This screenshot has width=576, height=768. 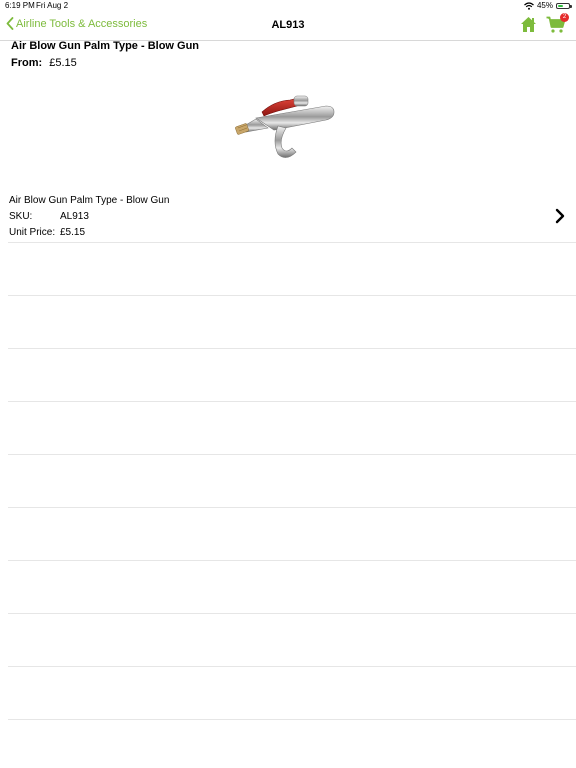 What do you see at coordinates (529, 5) in the screenshot?
I see `wifi-icon` at bounding box center [529, 5].